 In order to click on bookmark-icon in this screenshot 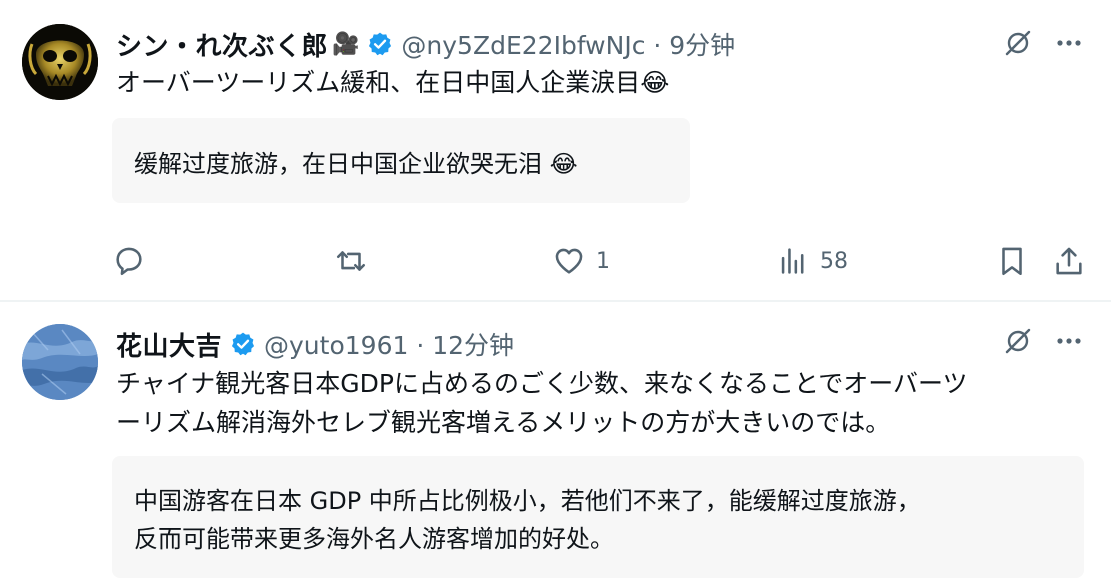, I will do `click(1012, 261)`.